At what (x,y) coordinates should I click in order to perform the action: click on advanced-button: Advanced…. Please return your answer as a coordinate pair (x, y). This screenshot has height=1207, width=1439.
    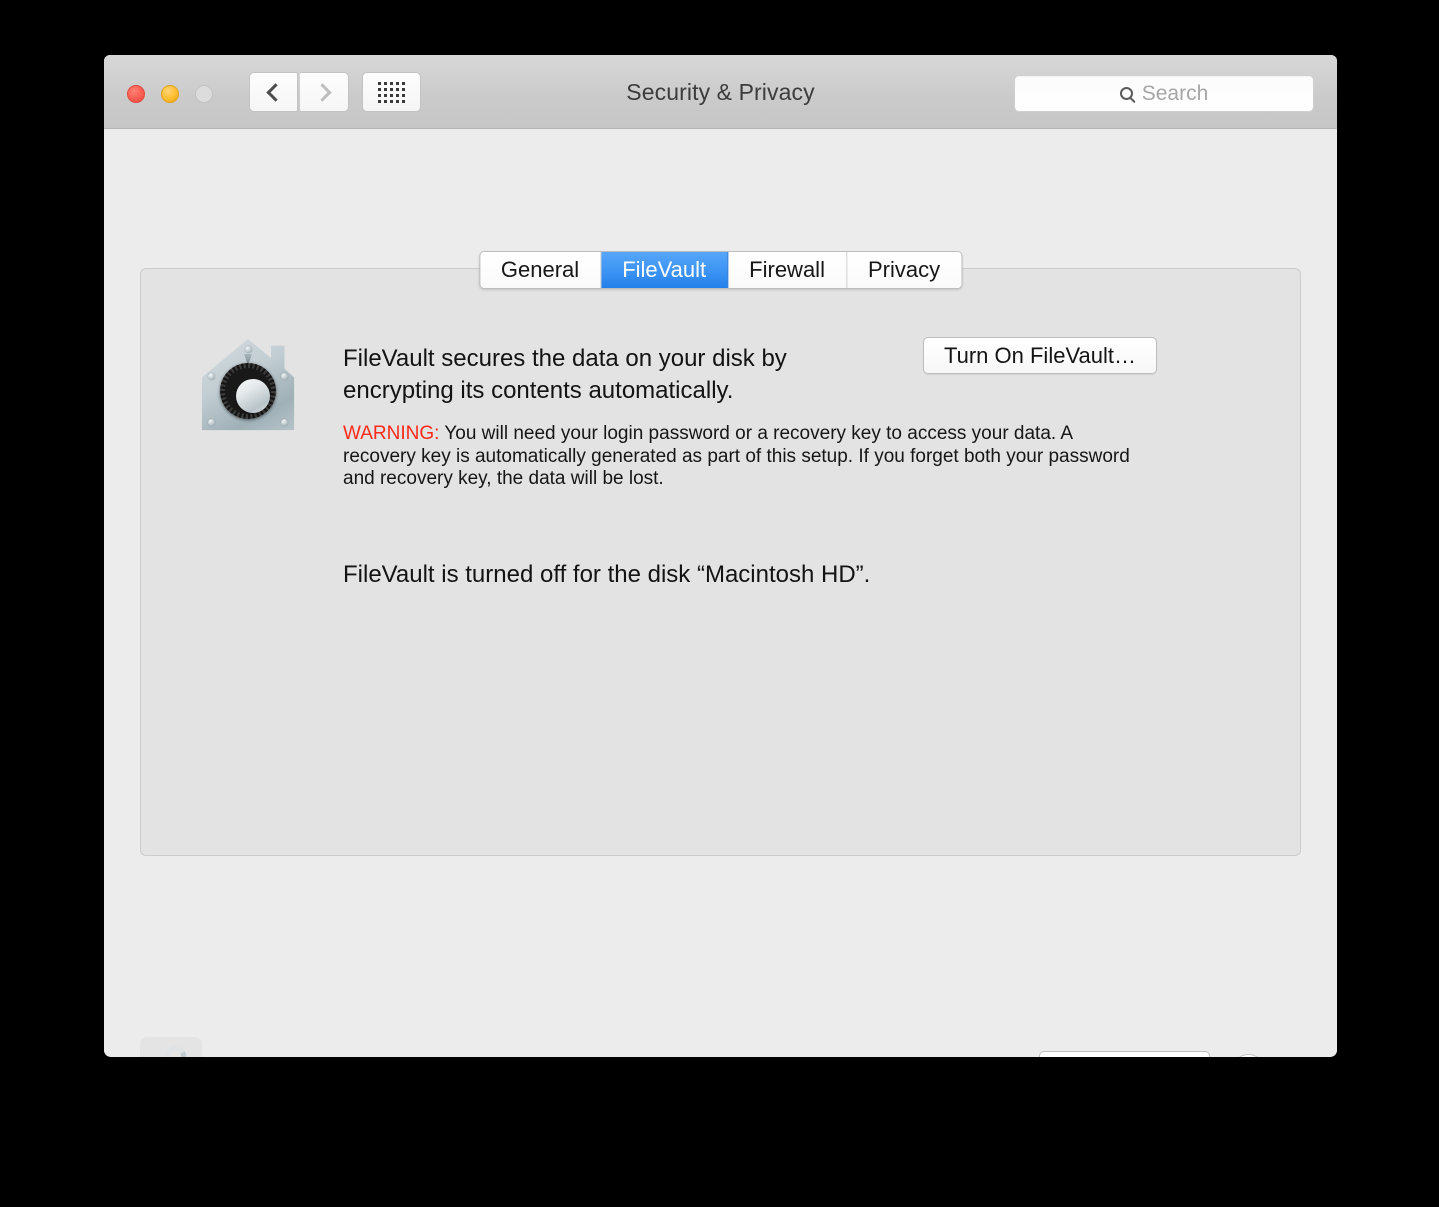
    Looking at the image, I should click on (1124, 1054).